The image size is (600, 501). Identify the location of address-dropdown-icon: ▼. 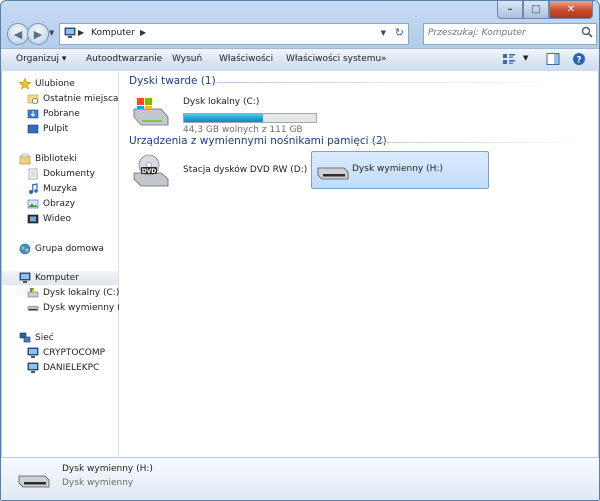
(383, 33).